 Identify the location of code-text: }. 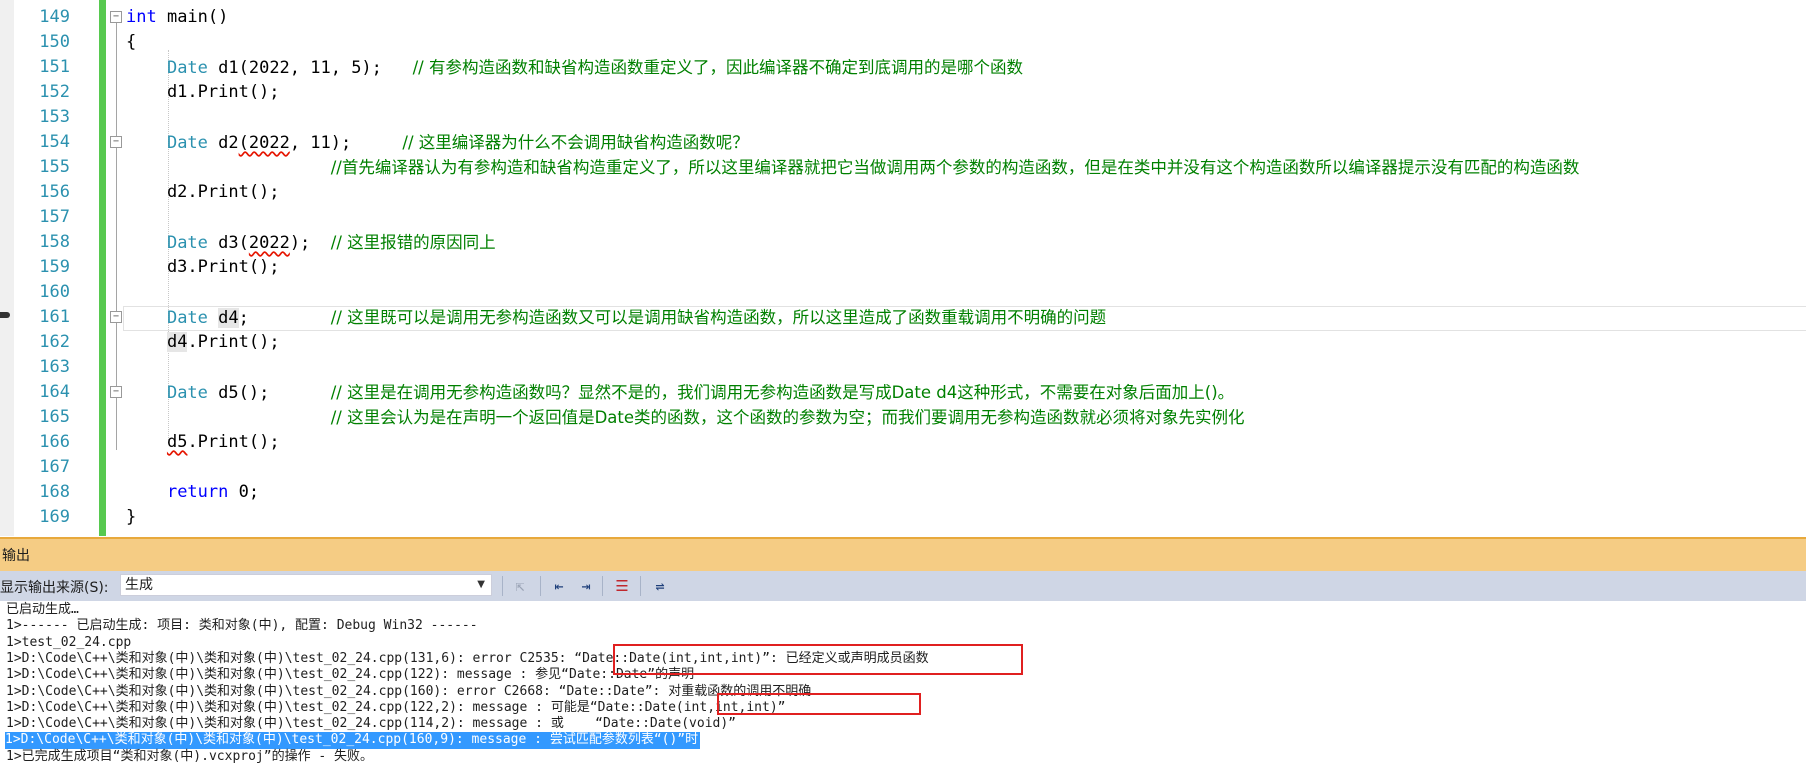
(131, 517).